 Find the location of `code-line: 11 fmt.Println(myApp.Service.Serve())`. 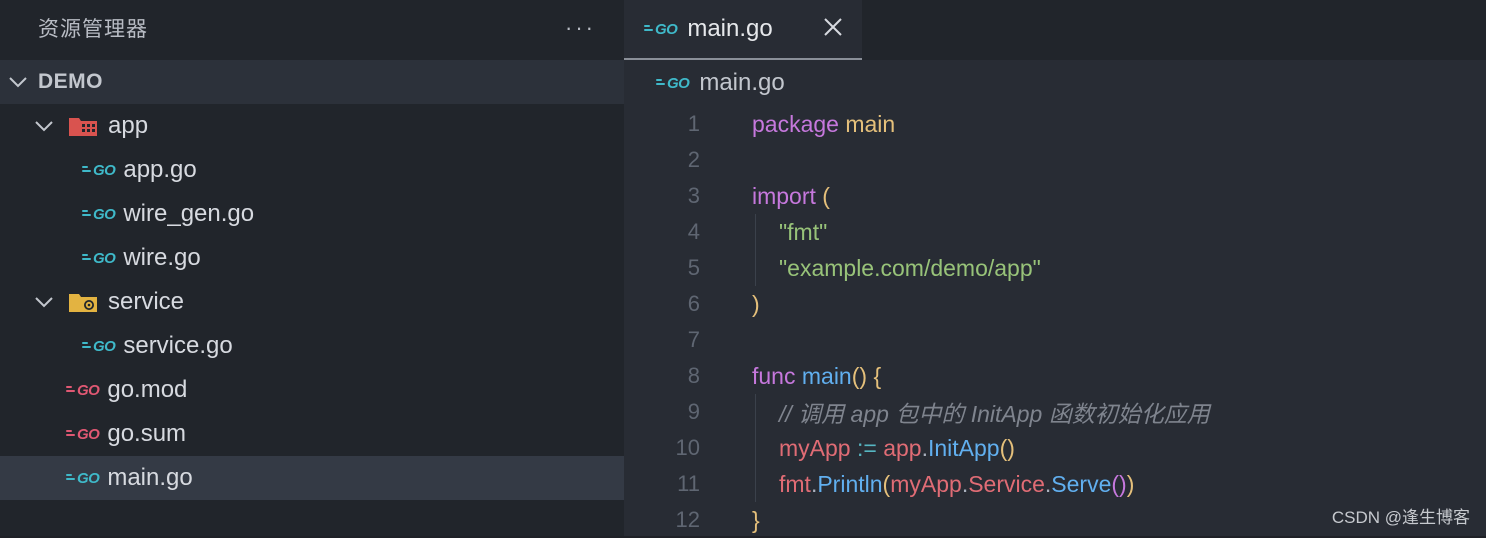

code-line: 11 fmt.Println(myApp.Service.Serve()) is located at coordinates (1055, 484).